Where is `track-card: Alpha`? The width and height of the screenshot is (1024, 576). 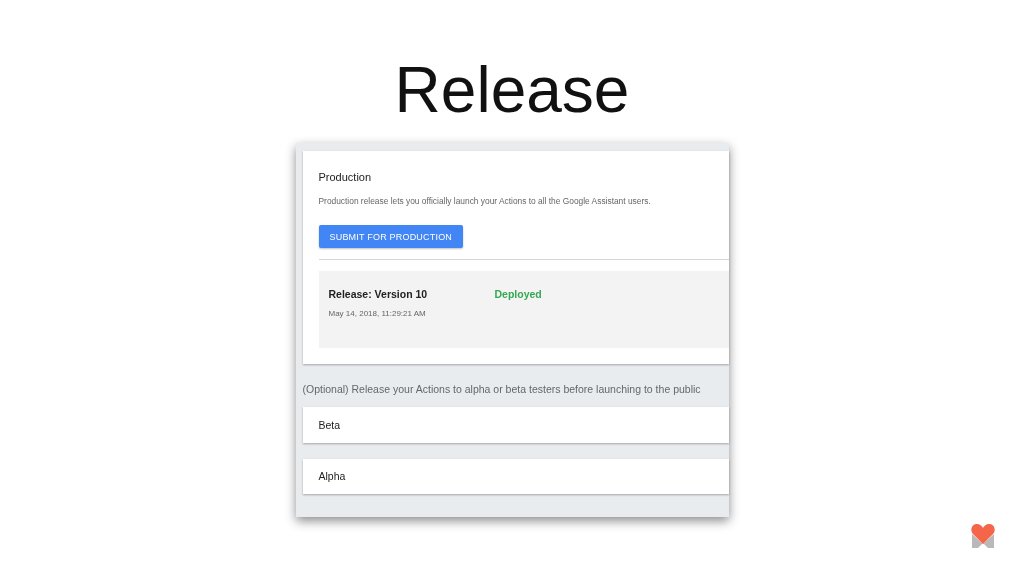 track-card: Alpha is located at coordinates (515, 476).